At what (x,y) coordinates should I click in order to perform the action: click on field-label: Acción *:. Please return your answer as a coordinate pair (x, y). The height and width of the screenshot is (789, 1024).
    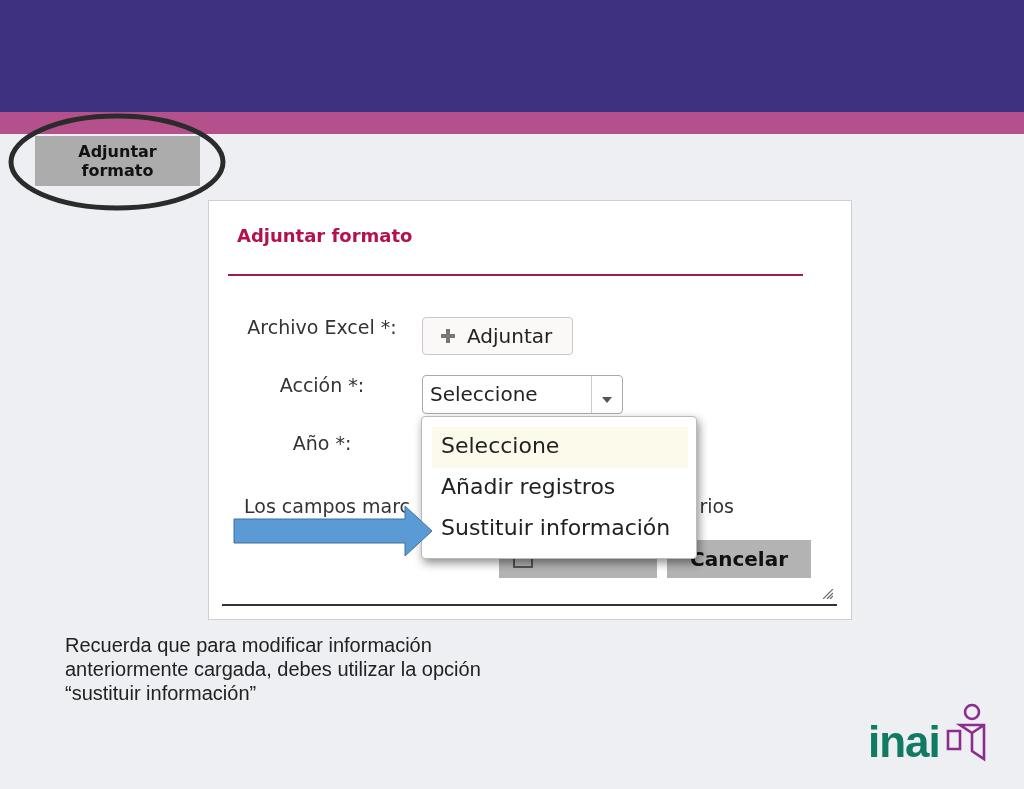
    Looking at the image, I should click on (322, 385).